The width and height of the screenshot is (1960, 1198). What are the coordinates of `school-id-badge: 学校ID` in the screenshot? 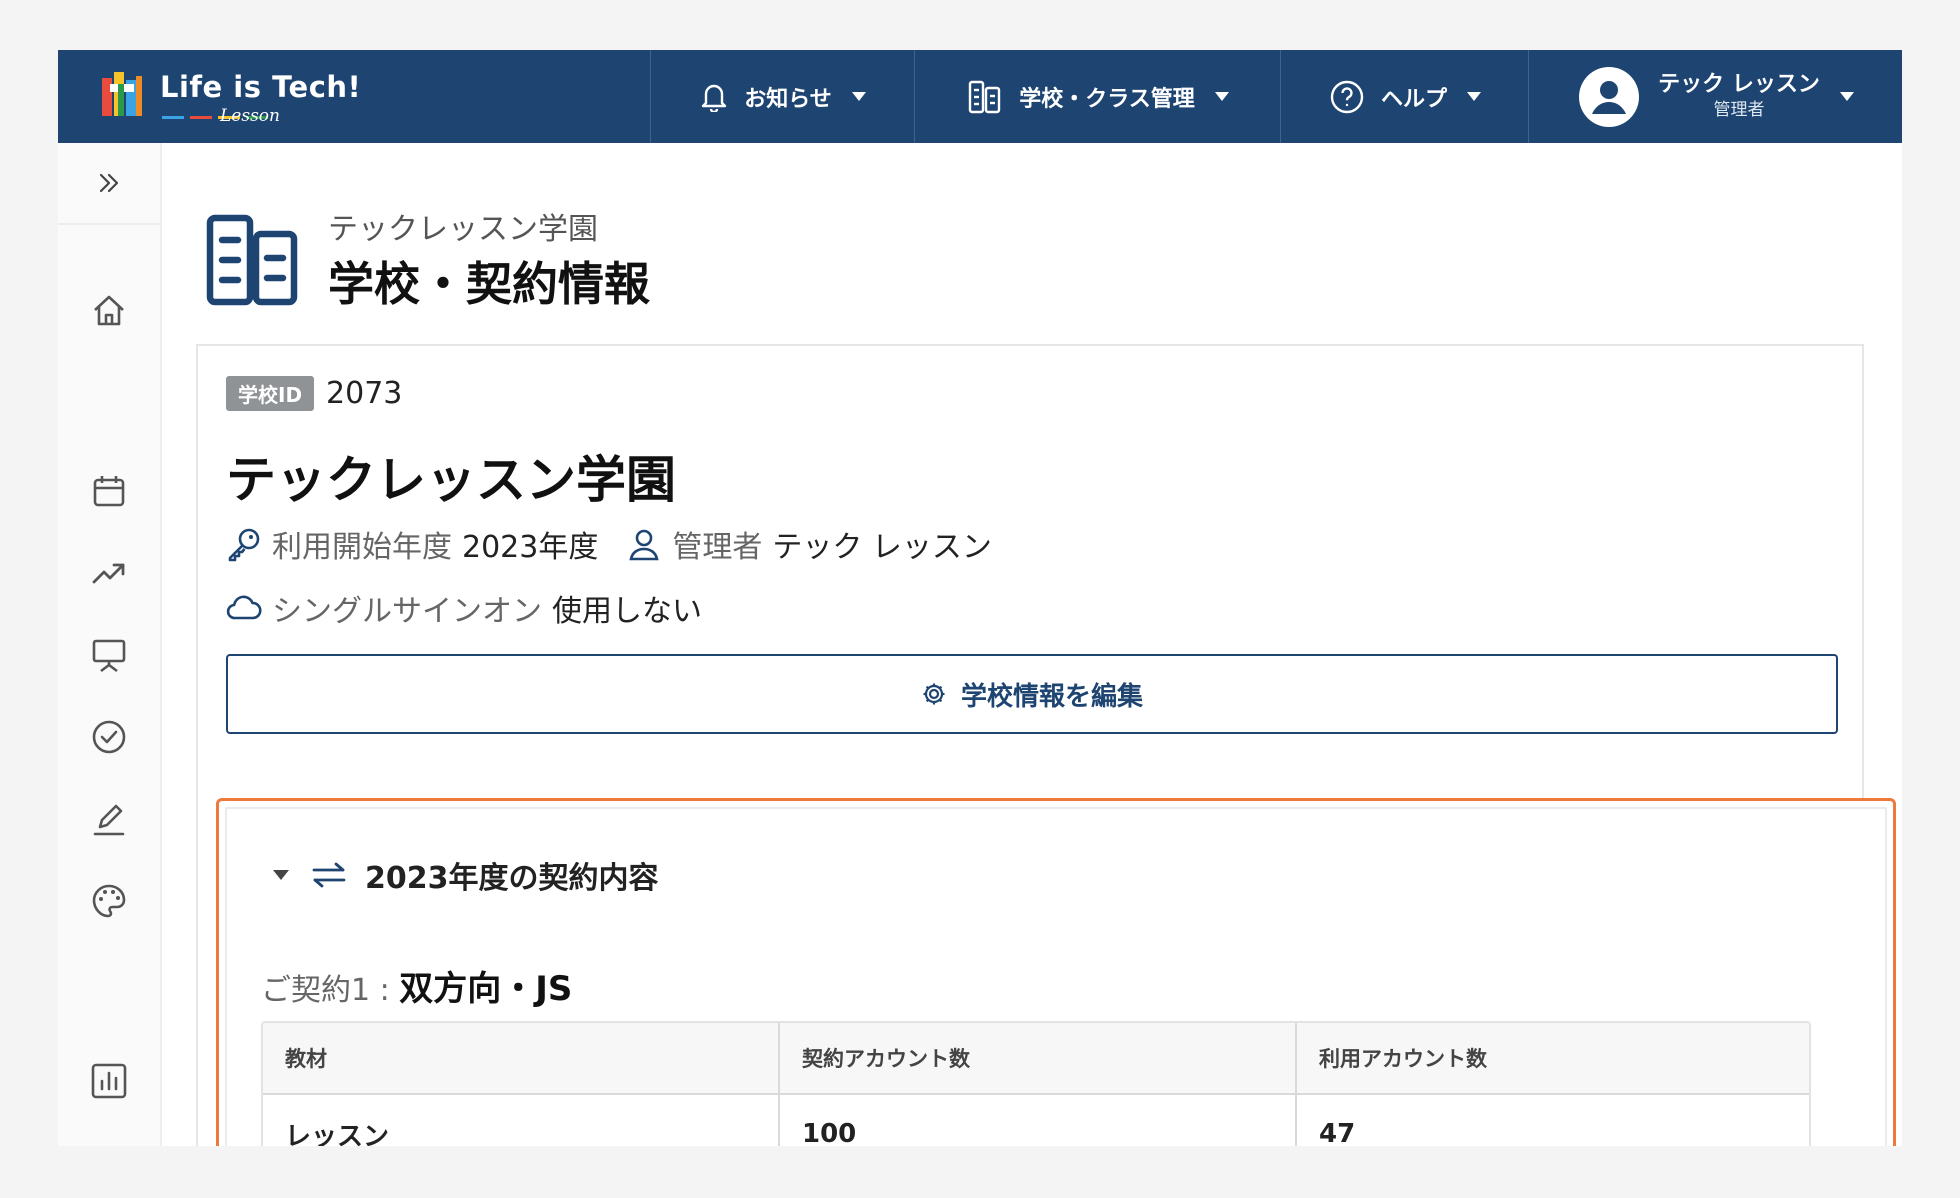 It's located at (270, 393).